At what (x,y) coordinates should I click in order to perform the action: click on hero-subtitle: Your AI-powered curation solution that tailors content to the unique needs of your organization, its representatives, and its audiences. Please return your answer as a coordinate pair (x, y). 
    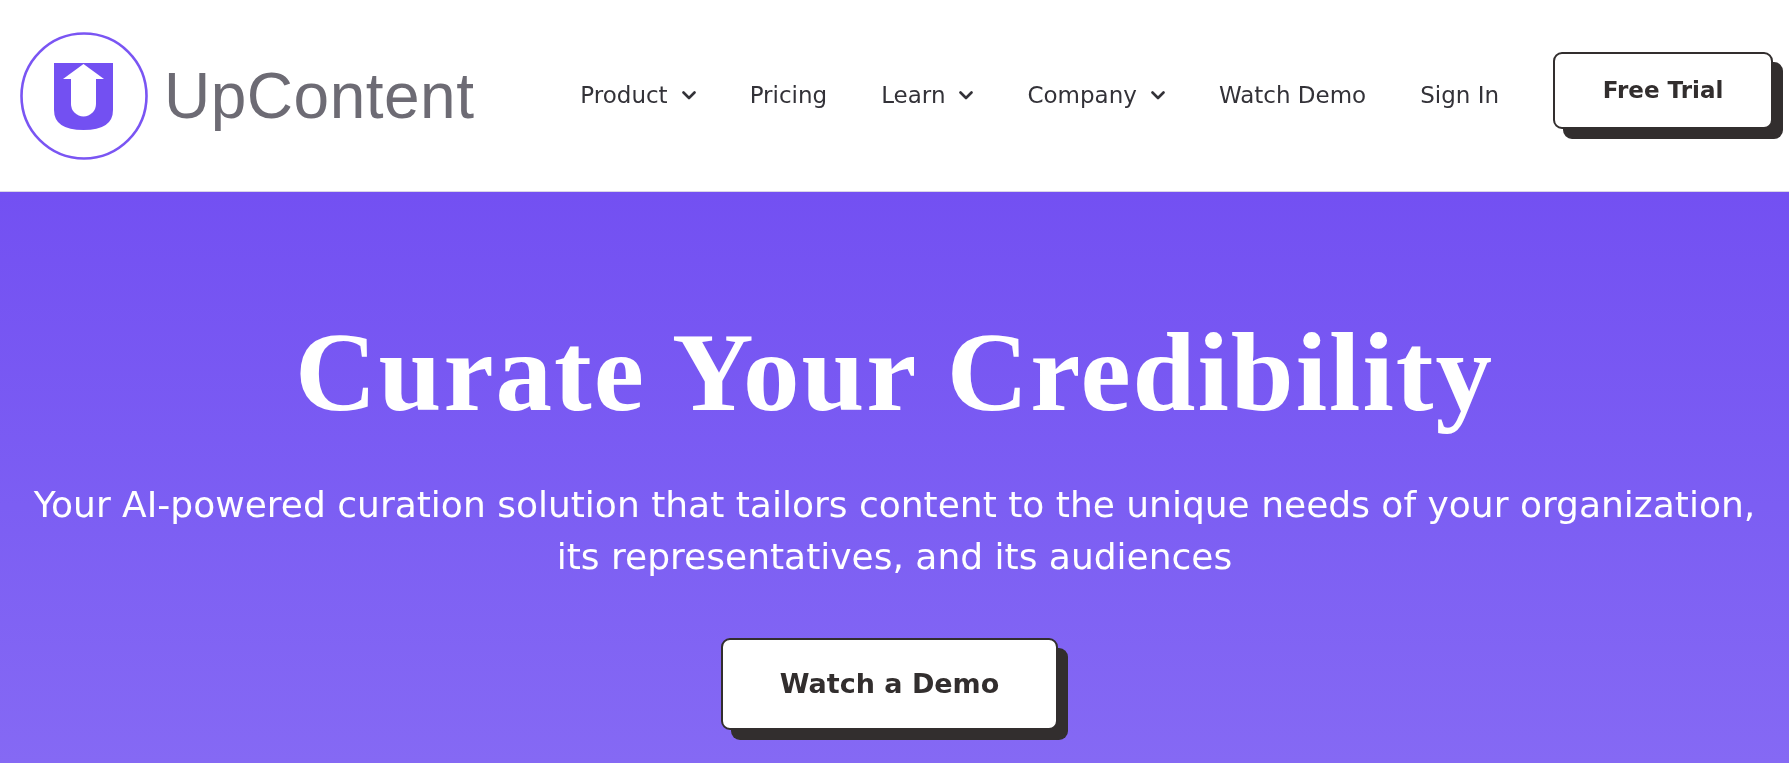
    Looking at the image, I should click on (894, 531).